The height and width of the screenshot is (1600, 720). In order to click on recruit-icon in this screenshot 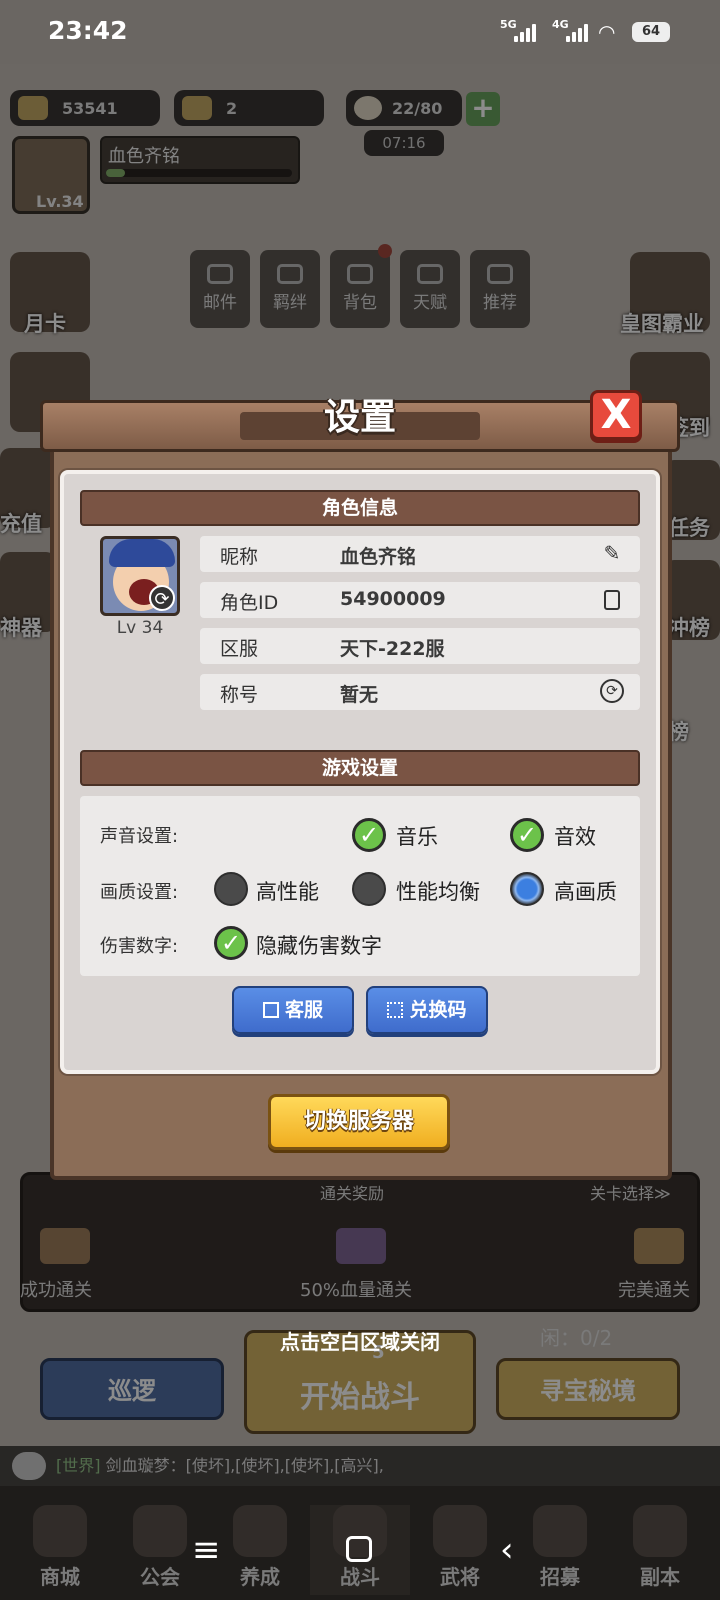, I will do `click(560, 1531)`.